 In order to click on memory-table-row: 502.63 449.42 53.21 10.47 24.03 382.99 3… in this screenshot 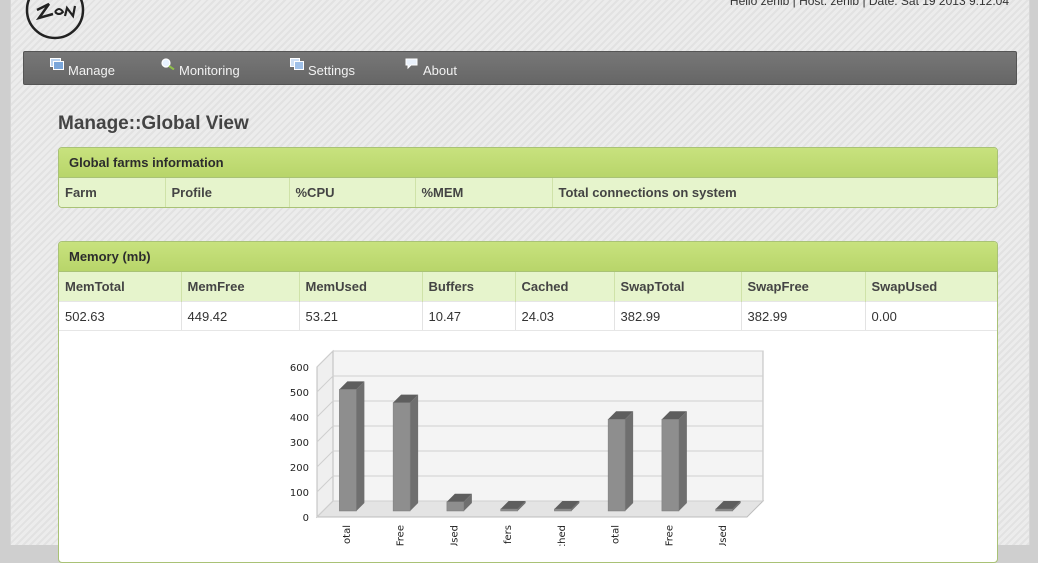, I will do `click(528, 315)`.